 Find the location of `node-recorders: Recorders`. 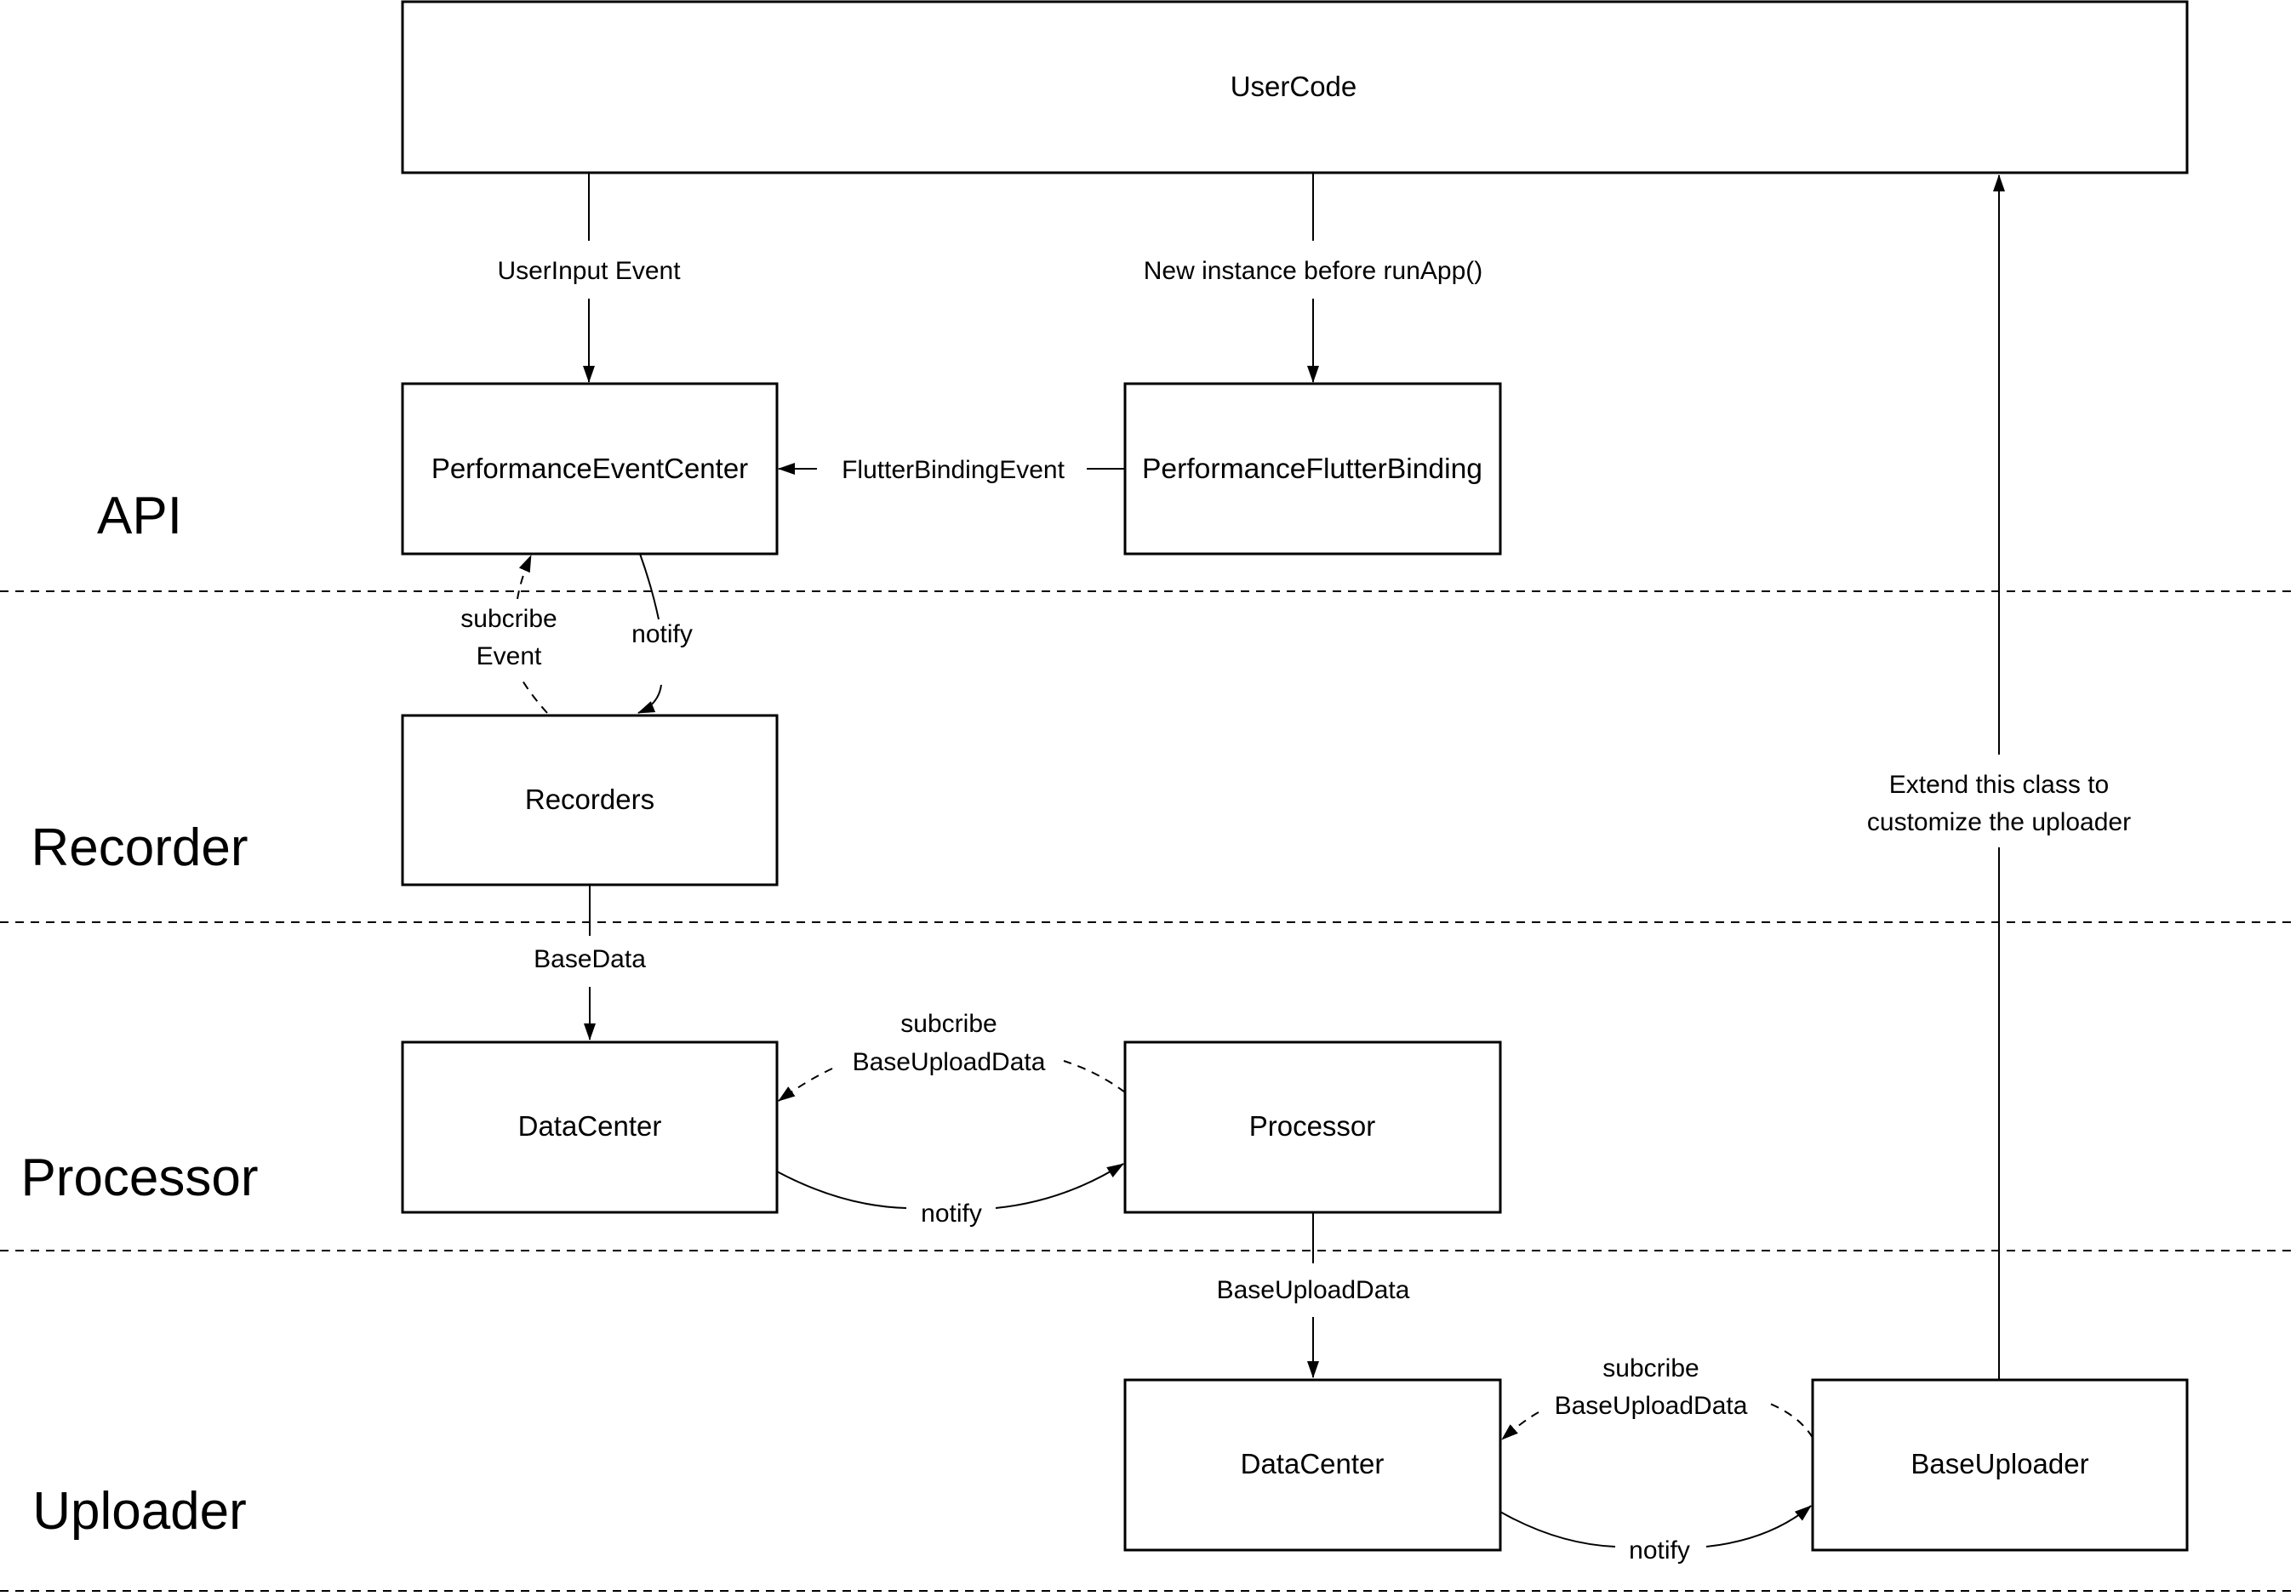

node-recorders: Recorders is located at coordinates (590, 800).